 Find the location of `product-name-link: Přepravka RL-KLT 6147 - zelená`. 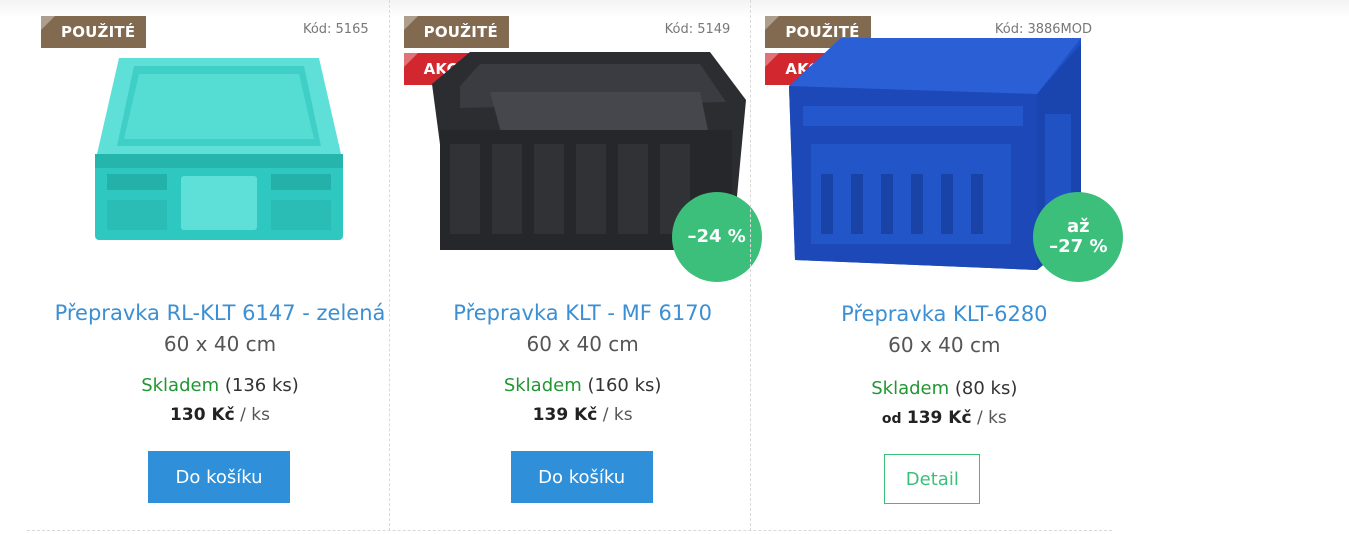

product-name-link: Přepravka RL-KLT 6147 - zelená is located at coordinates (220, 313).